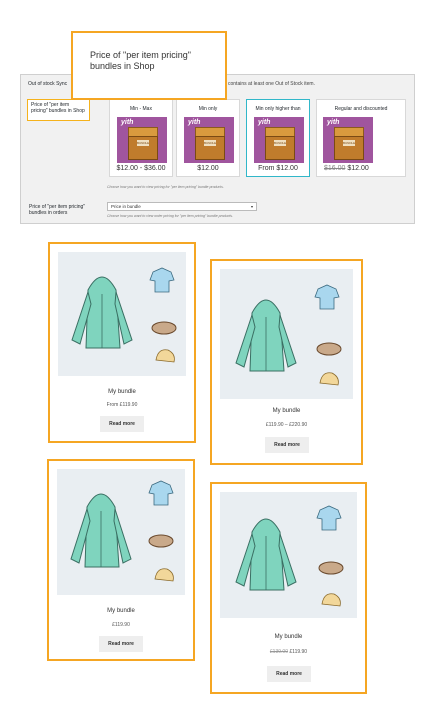 The image size is (432, 726). What do you see at coordinates (141, 109) in the screenshot?
I see `option-title: Min - Max` at bounding box center [141, 109].